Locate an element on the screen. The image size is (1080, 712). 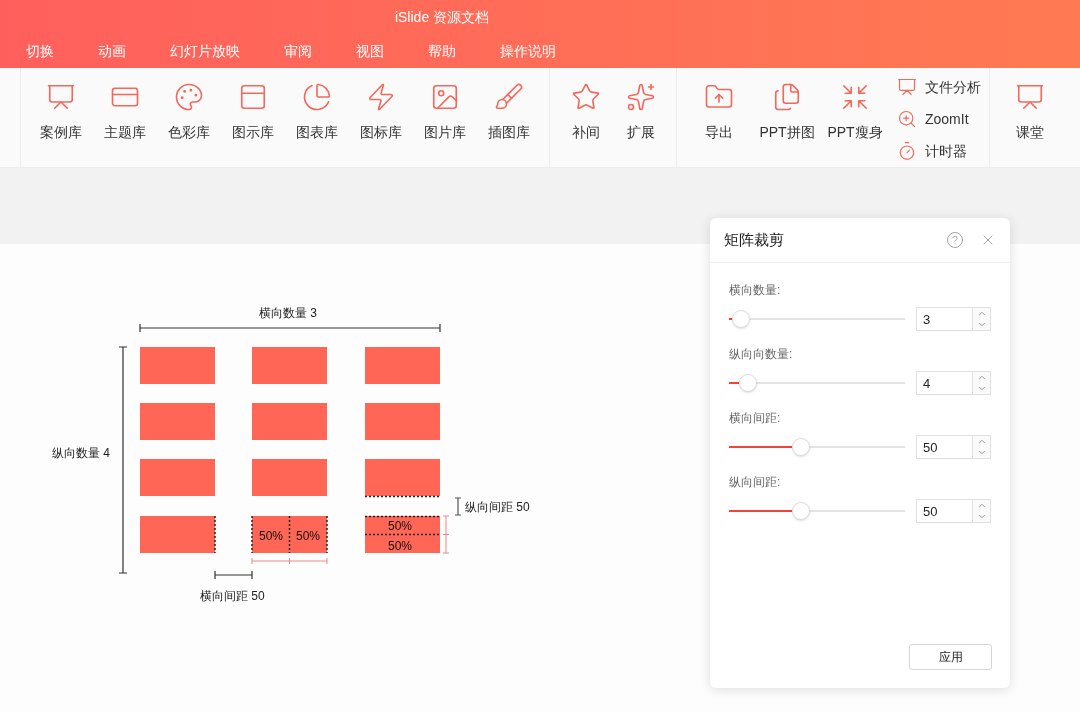
field-label: 横向数量: is located at coordinates (755, 290).